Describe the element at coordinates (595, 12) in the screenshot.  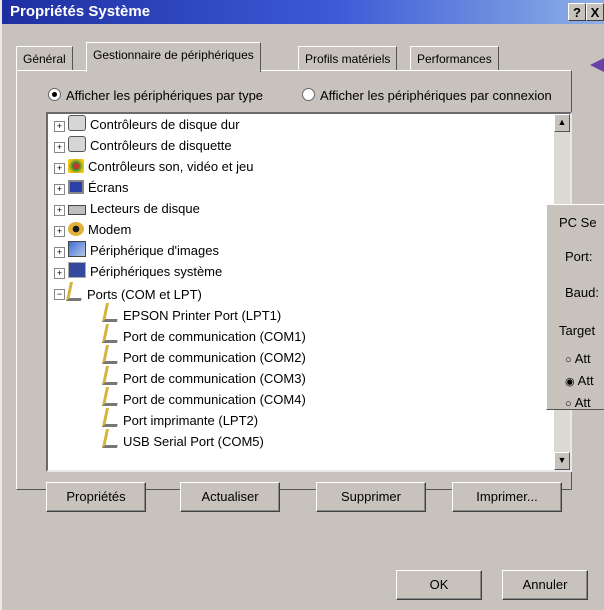
I see `close-button: X` at that location.